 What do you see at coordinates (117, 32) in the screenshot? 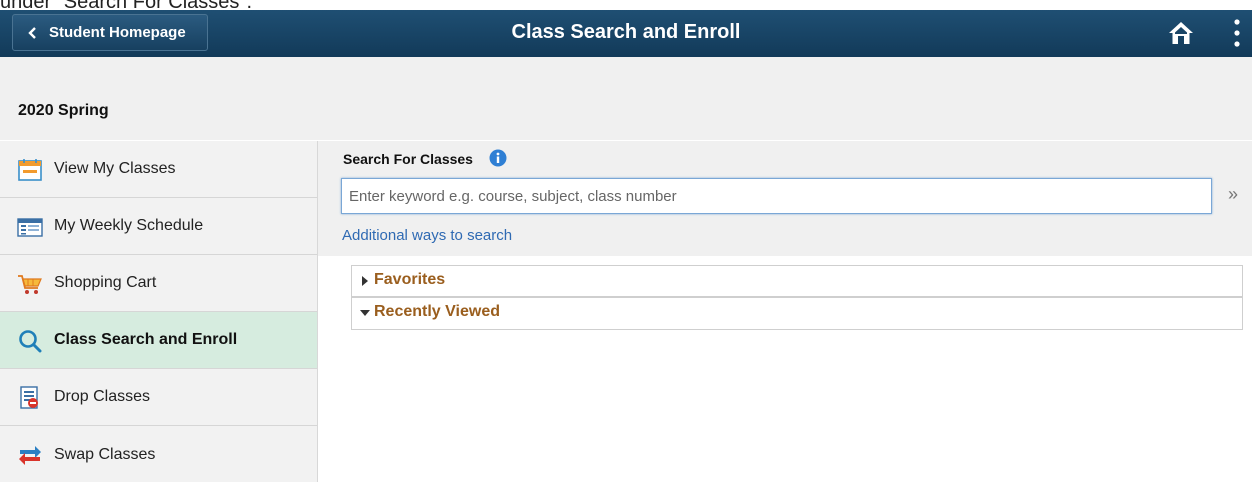
I see `back-button-label: Student Homepage` at bounding box center [117, 32].